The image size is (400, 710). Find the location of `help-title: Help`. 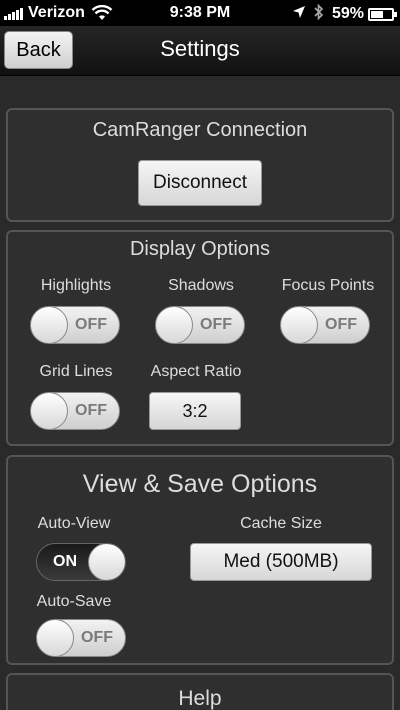

help-title: Help is located at coordinates (200, 698).